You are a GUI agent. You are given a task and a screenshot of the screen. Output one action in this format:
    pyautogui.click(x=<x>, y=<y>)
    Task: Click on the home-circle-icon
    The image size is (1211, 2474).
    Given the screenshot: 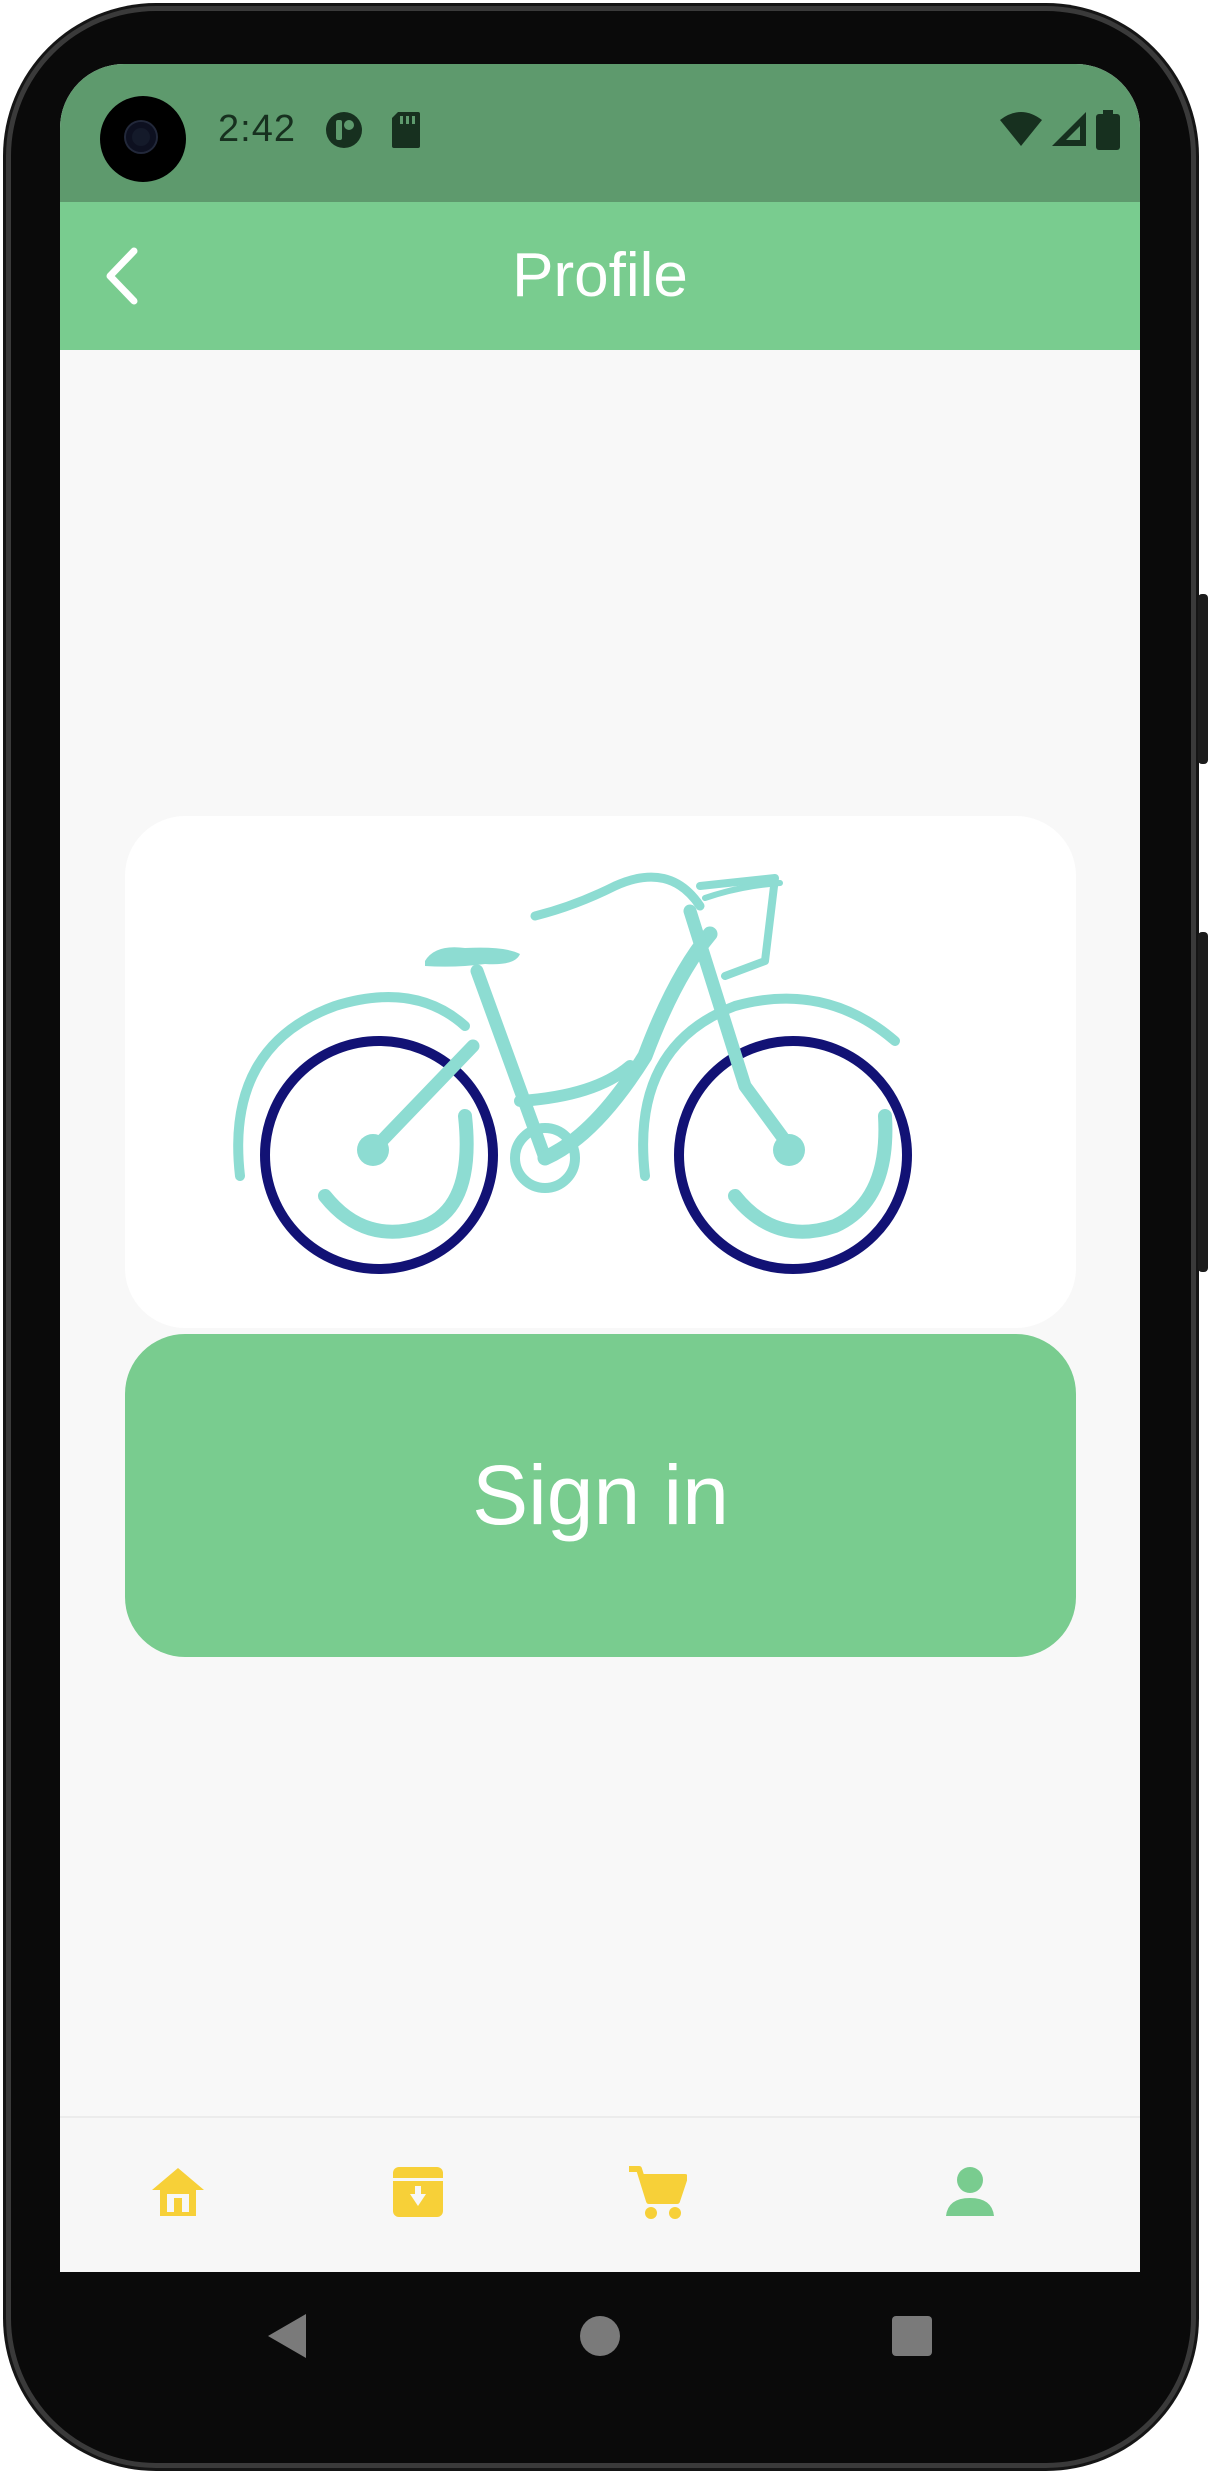 What is the action you would take?
    pyautogui.click(x=600, y=2338)
    